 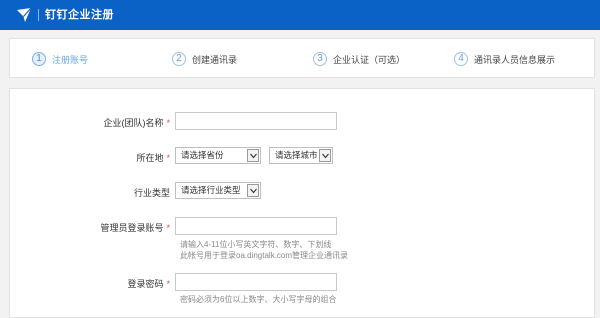 I want to click on step-label: 通讯录人员信息展示, so click(x=515, y=59).